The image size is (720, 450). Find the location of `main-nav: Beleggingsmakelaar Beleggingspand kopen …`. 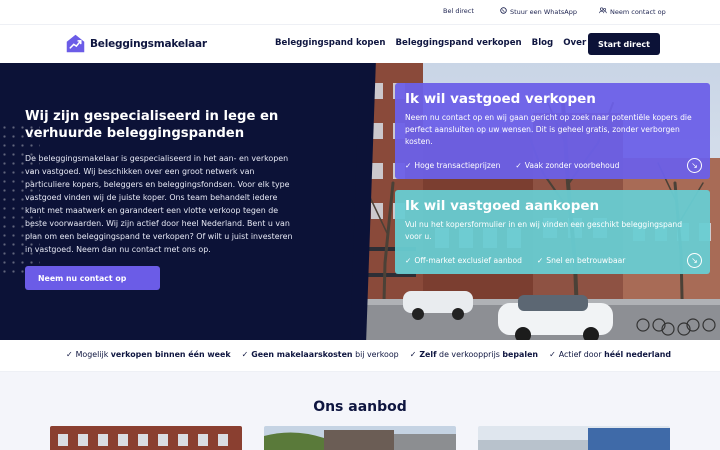

main-nav: Beleggingsmakelaar Beleggingspand kopen … is located at coordinates (360, 43).